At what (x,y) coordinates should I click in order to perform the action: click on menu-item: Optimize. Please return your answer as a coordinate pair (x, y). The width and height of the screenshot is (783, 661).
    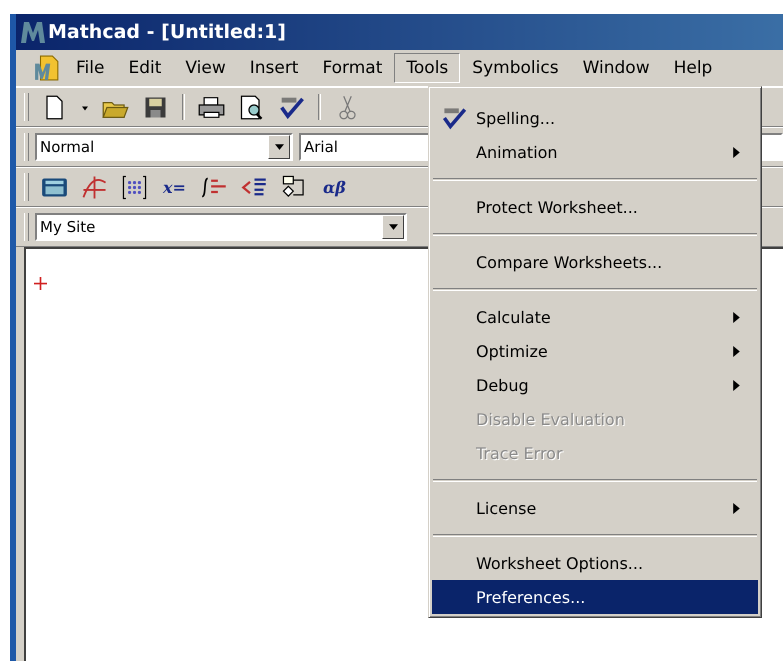
    Looking at the image, I should click on (595, 351).